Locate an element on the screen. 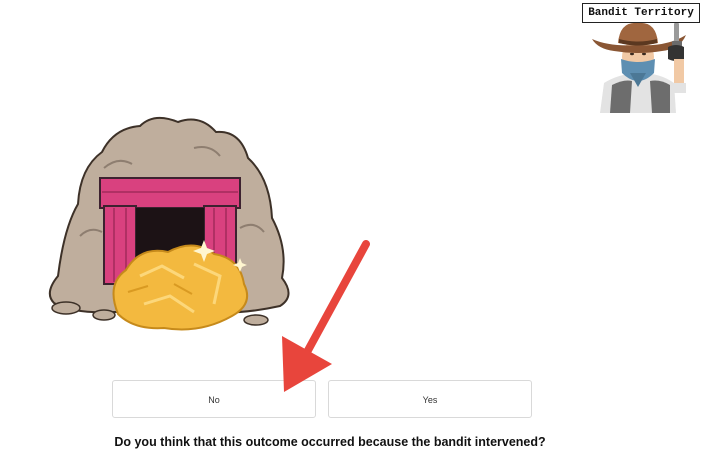 The image size is (720, 458). bandit-territory-label: Bandit Territory is located at coordinates (641, 13).